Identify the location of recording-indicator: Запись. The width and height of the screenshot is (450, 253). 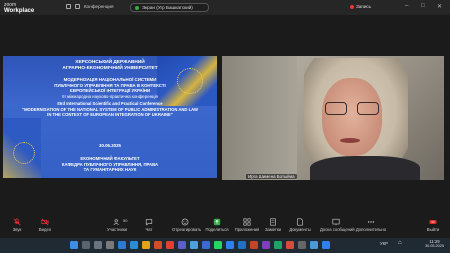
(360, 6).